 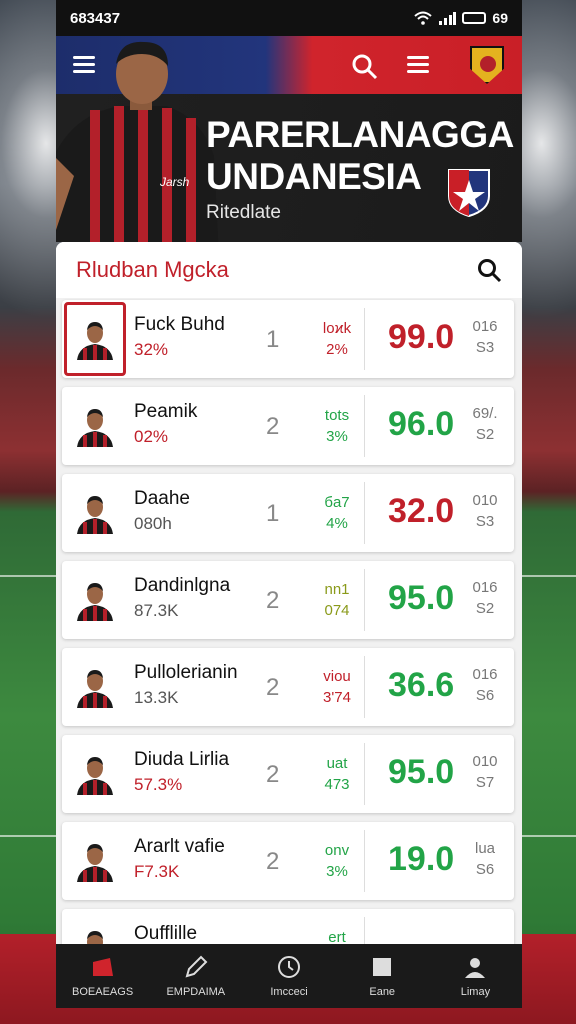 I want to click on nav-label: Eane, so click(x=382, y=992).